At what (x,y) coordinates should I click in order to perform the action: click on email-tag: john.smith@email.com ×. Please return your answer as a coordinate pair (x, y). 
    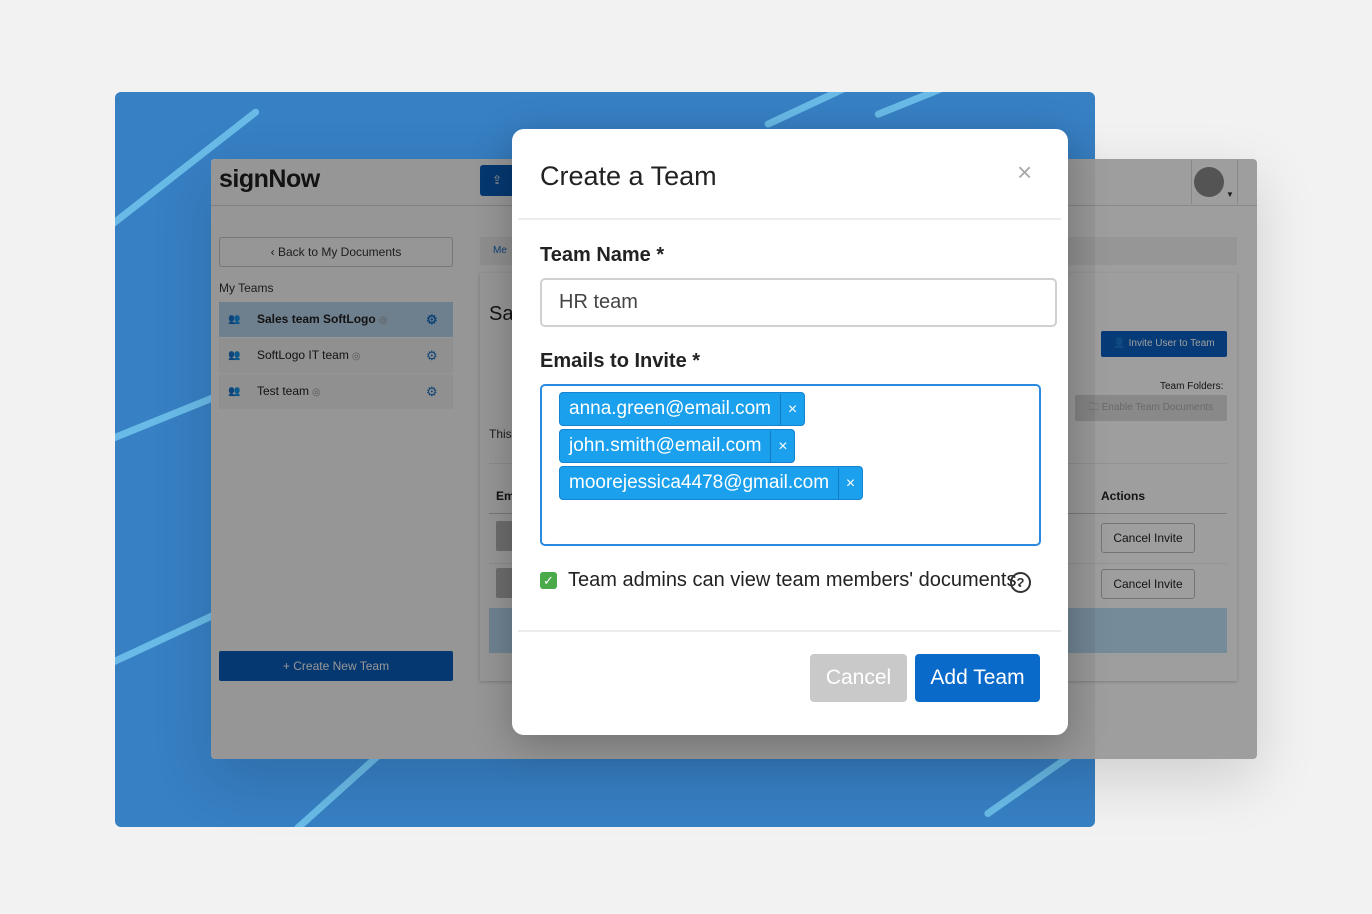
    Looking at the image, I should click on (677, 446).